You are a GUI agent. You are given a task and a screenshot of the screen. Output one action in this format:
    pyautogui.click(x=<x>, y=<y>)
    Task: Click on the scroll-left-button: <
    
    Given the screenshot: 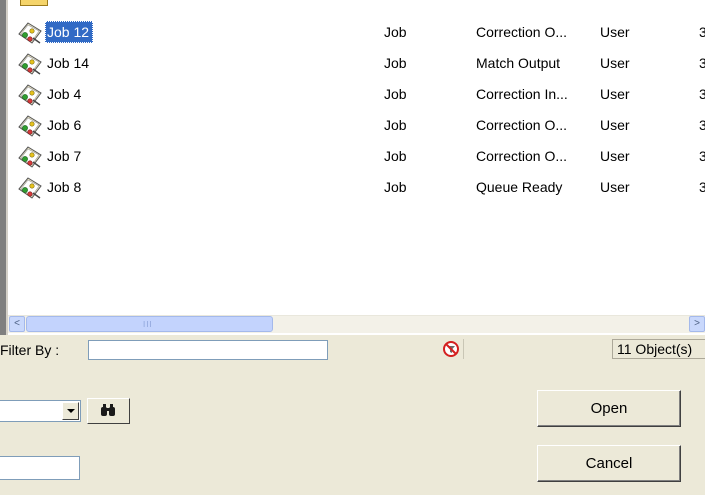 What is the action you would take?
    pyautogui.click(x=17, y=324)
    